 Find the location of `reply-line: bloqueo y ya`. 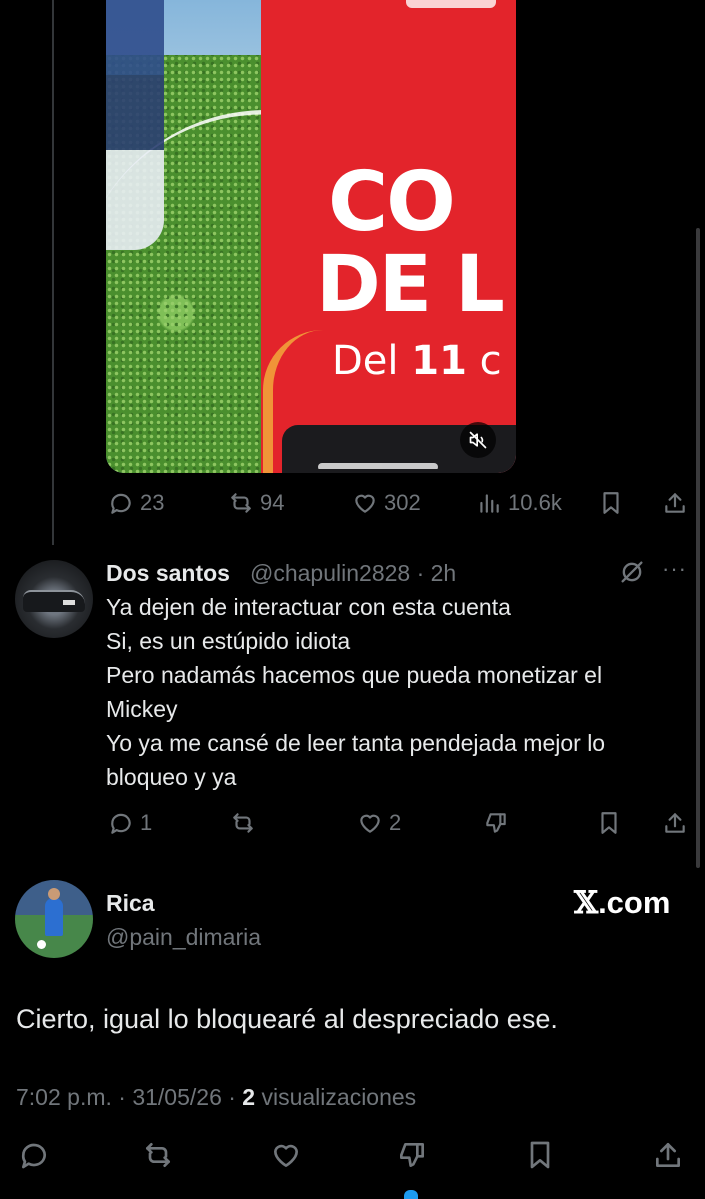

reply-line: bloqueo y ya is located at coordinates (171, 777).